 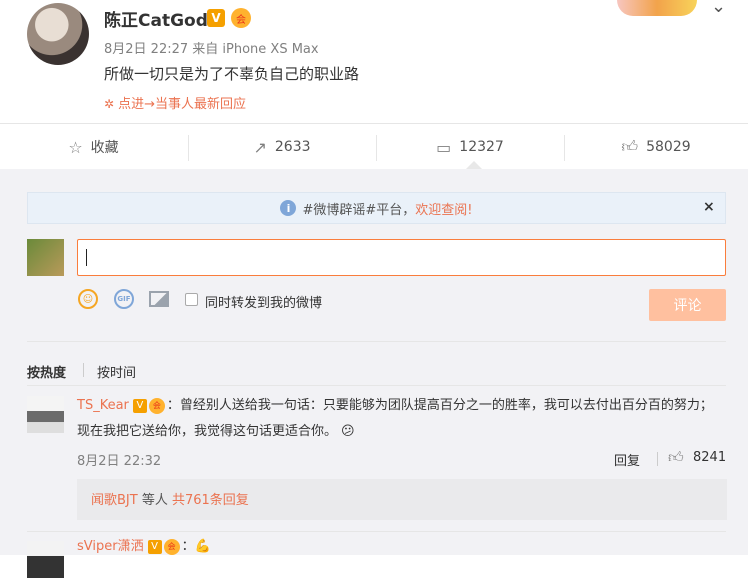 I want to click on repost-button: ↗ 2633, so click(x=282, y=147).